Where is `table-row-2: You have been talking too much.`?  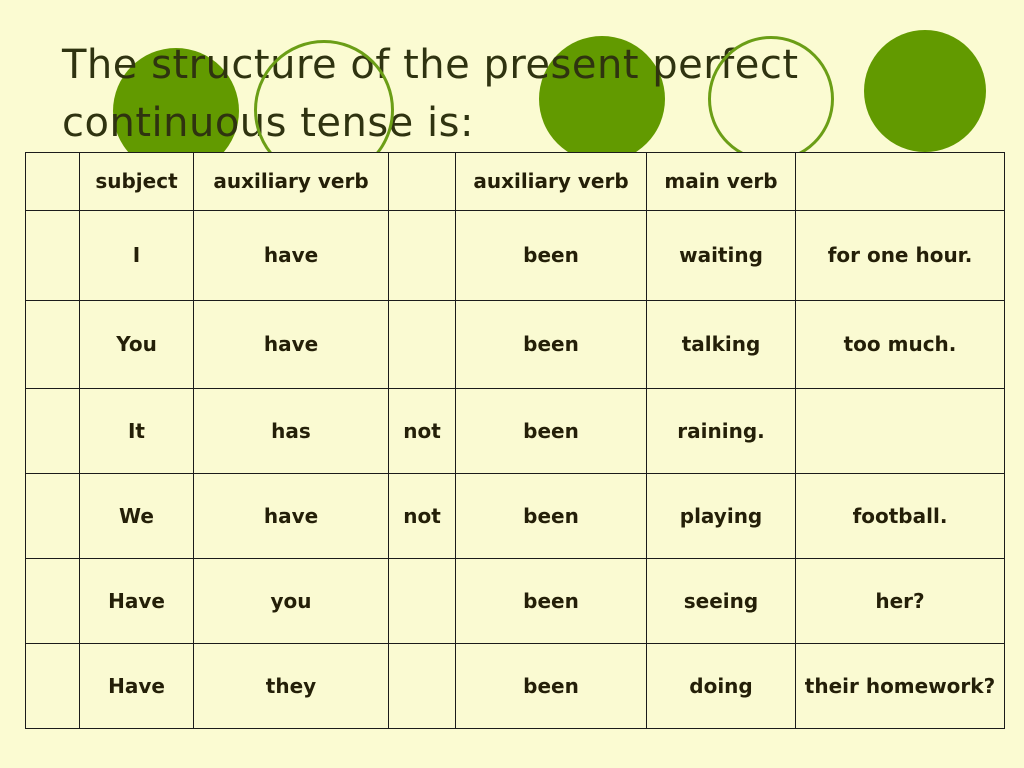 table-row-2: You have been talking too much. is located at coordinates (515, 344).